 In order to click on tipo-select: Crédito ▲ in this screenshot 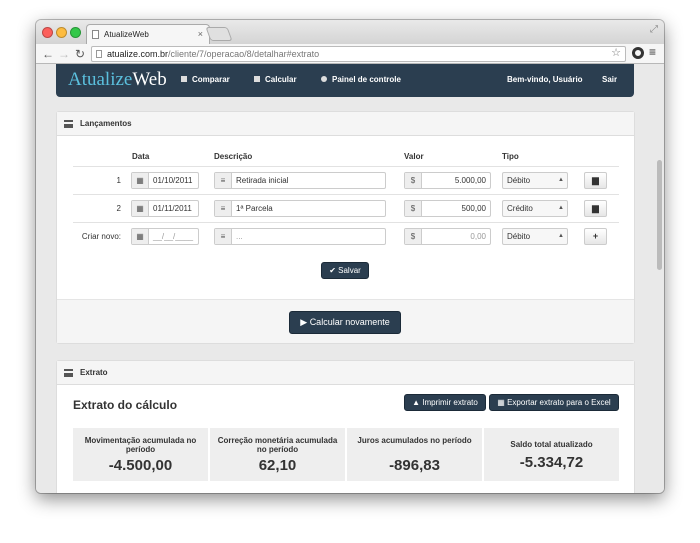, I will do `click(535, 208)`.